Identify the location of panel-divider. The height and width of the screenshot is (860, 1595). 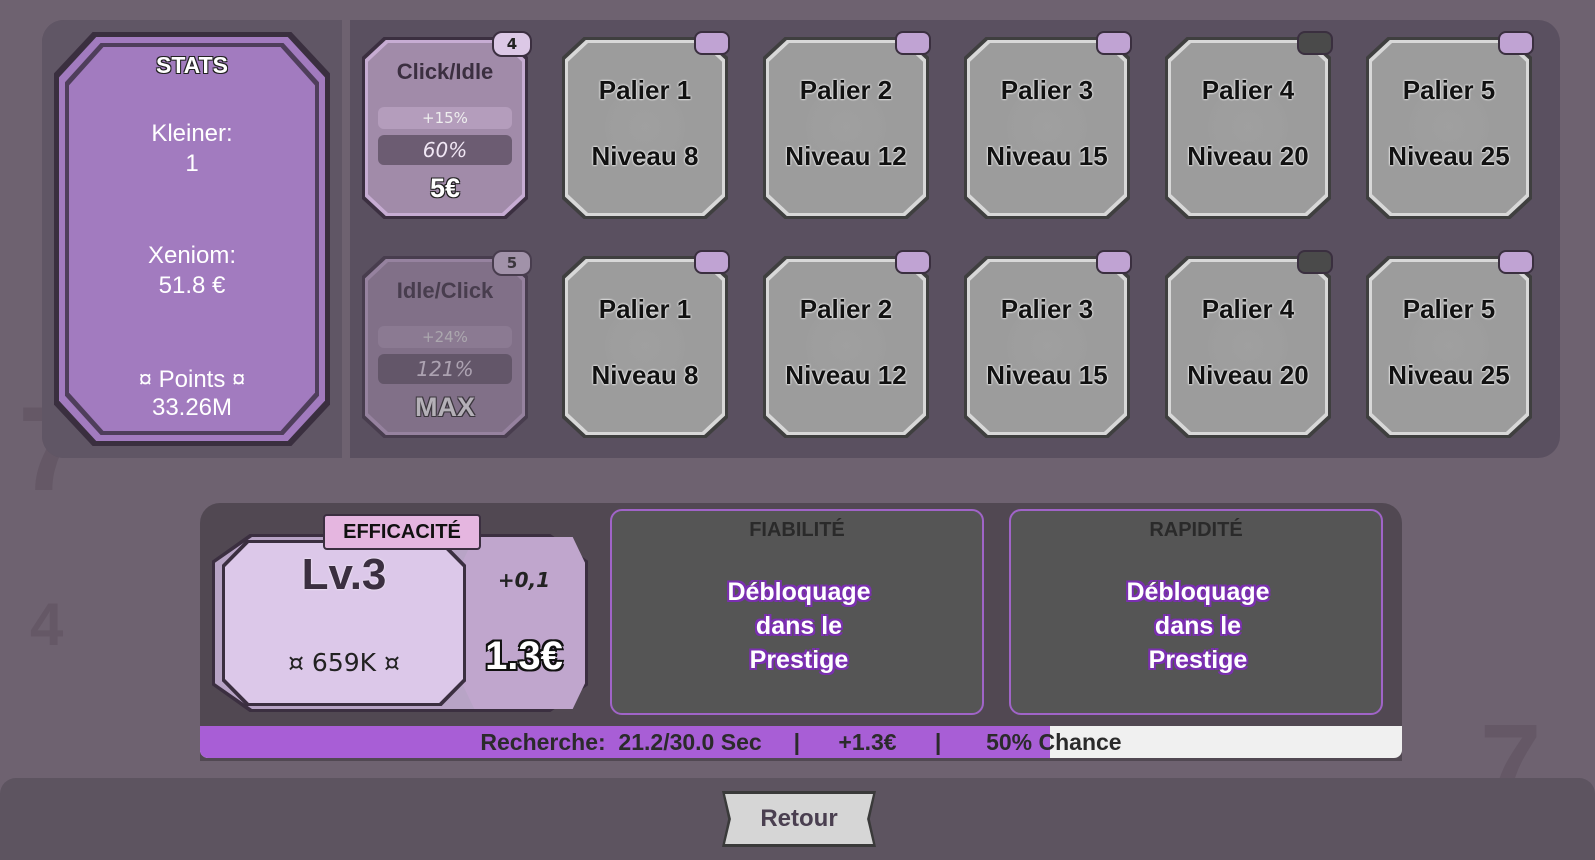
(346, 239).